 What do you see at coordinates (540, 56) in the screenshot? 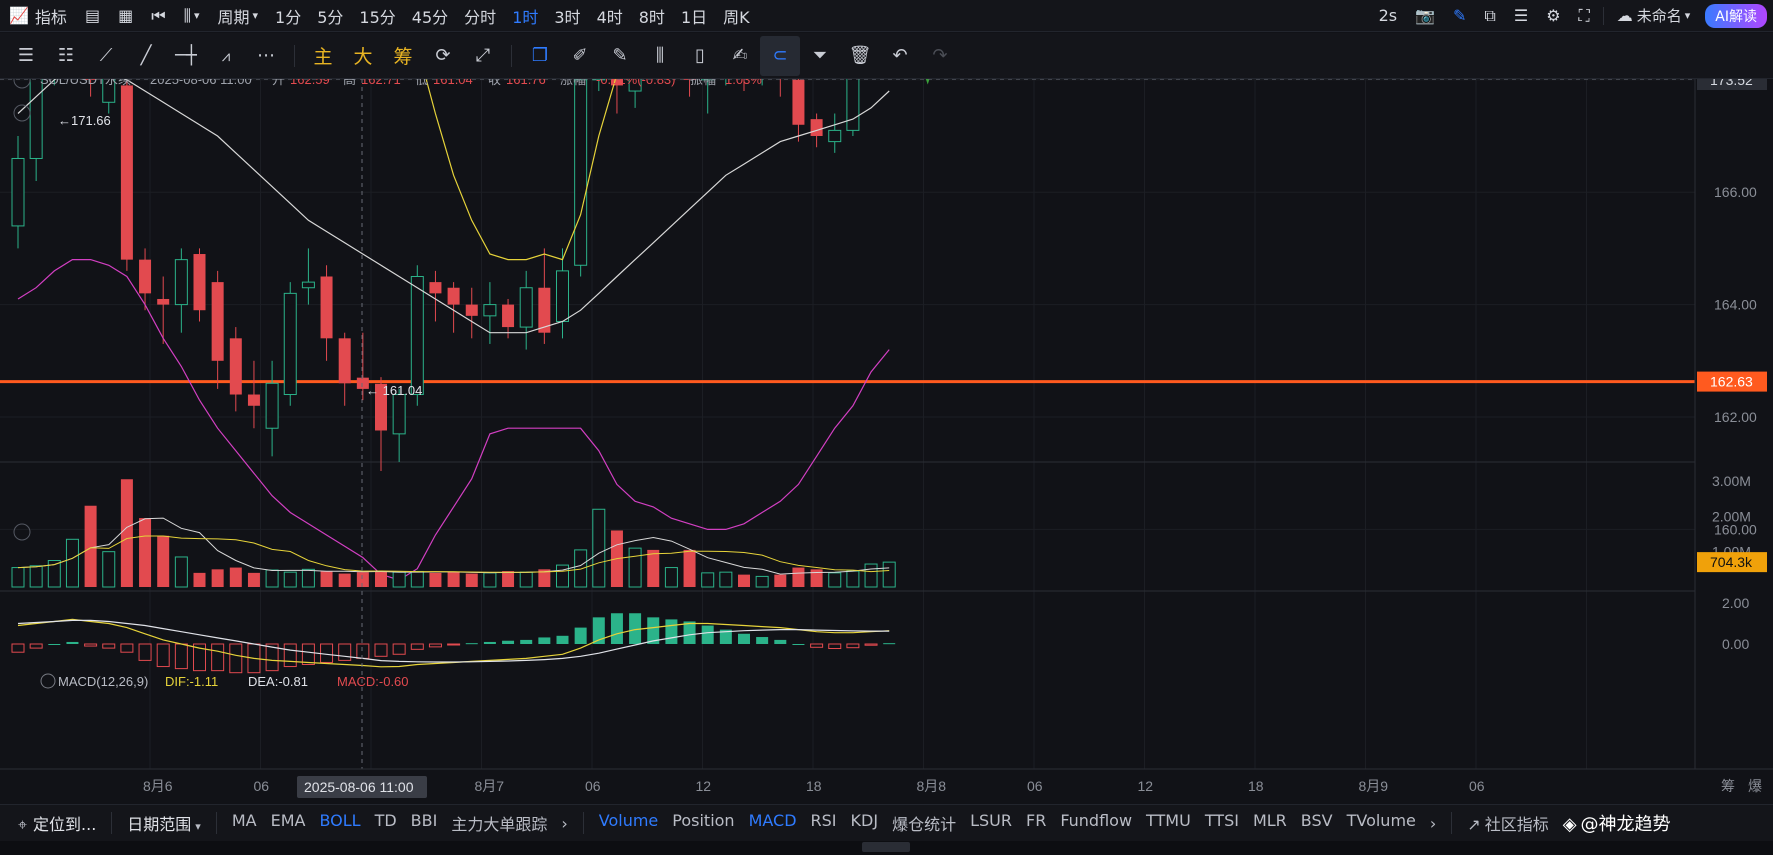
I see `copy-tool: ❐` at bounding box center [540, 56].